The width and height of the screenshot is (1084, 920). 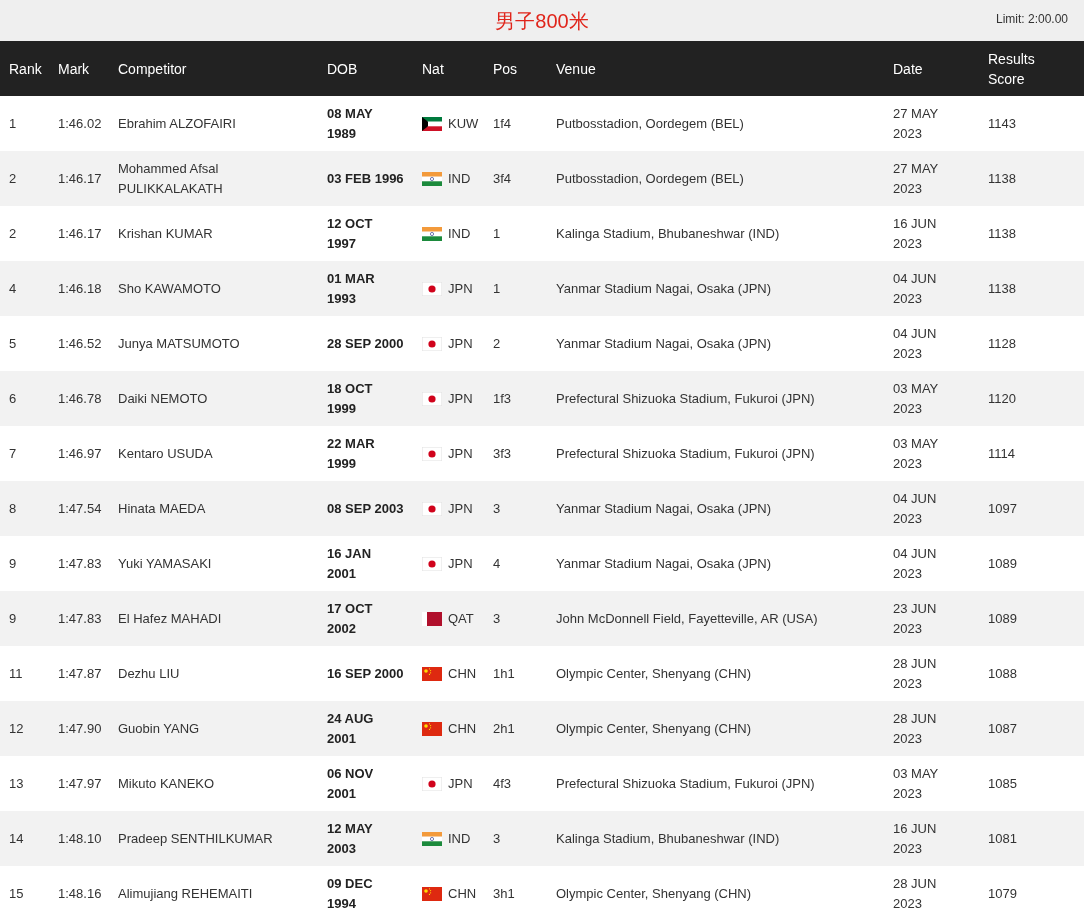 I want to click on venue-header: Venue, so click(x=576, y=69).